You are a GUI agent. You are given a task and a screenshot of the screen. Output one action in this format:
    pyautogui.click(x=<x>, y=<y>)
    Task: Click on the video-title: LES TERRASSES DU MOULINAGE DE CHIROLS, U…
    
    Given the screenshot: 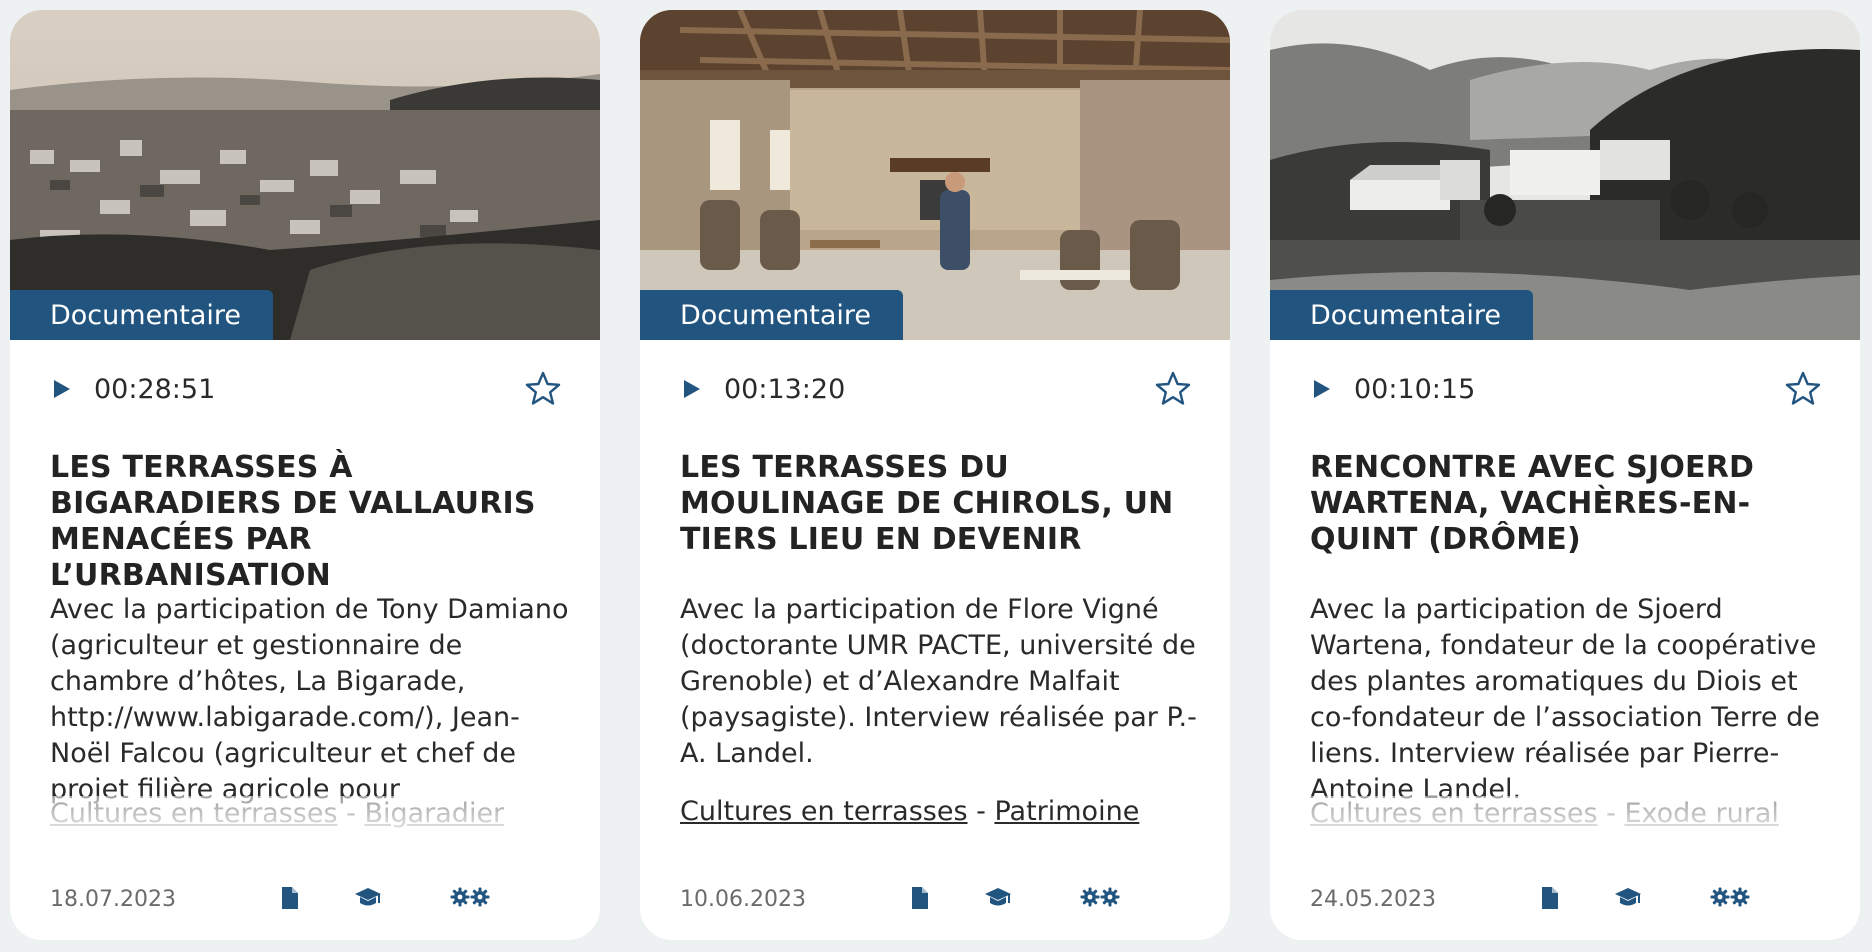 What is the action you would take?
    pyautogui.click(x=935, y=504)
    